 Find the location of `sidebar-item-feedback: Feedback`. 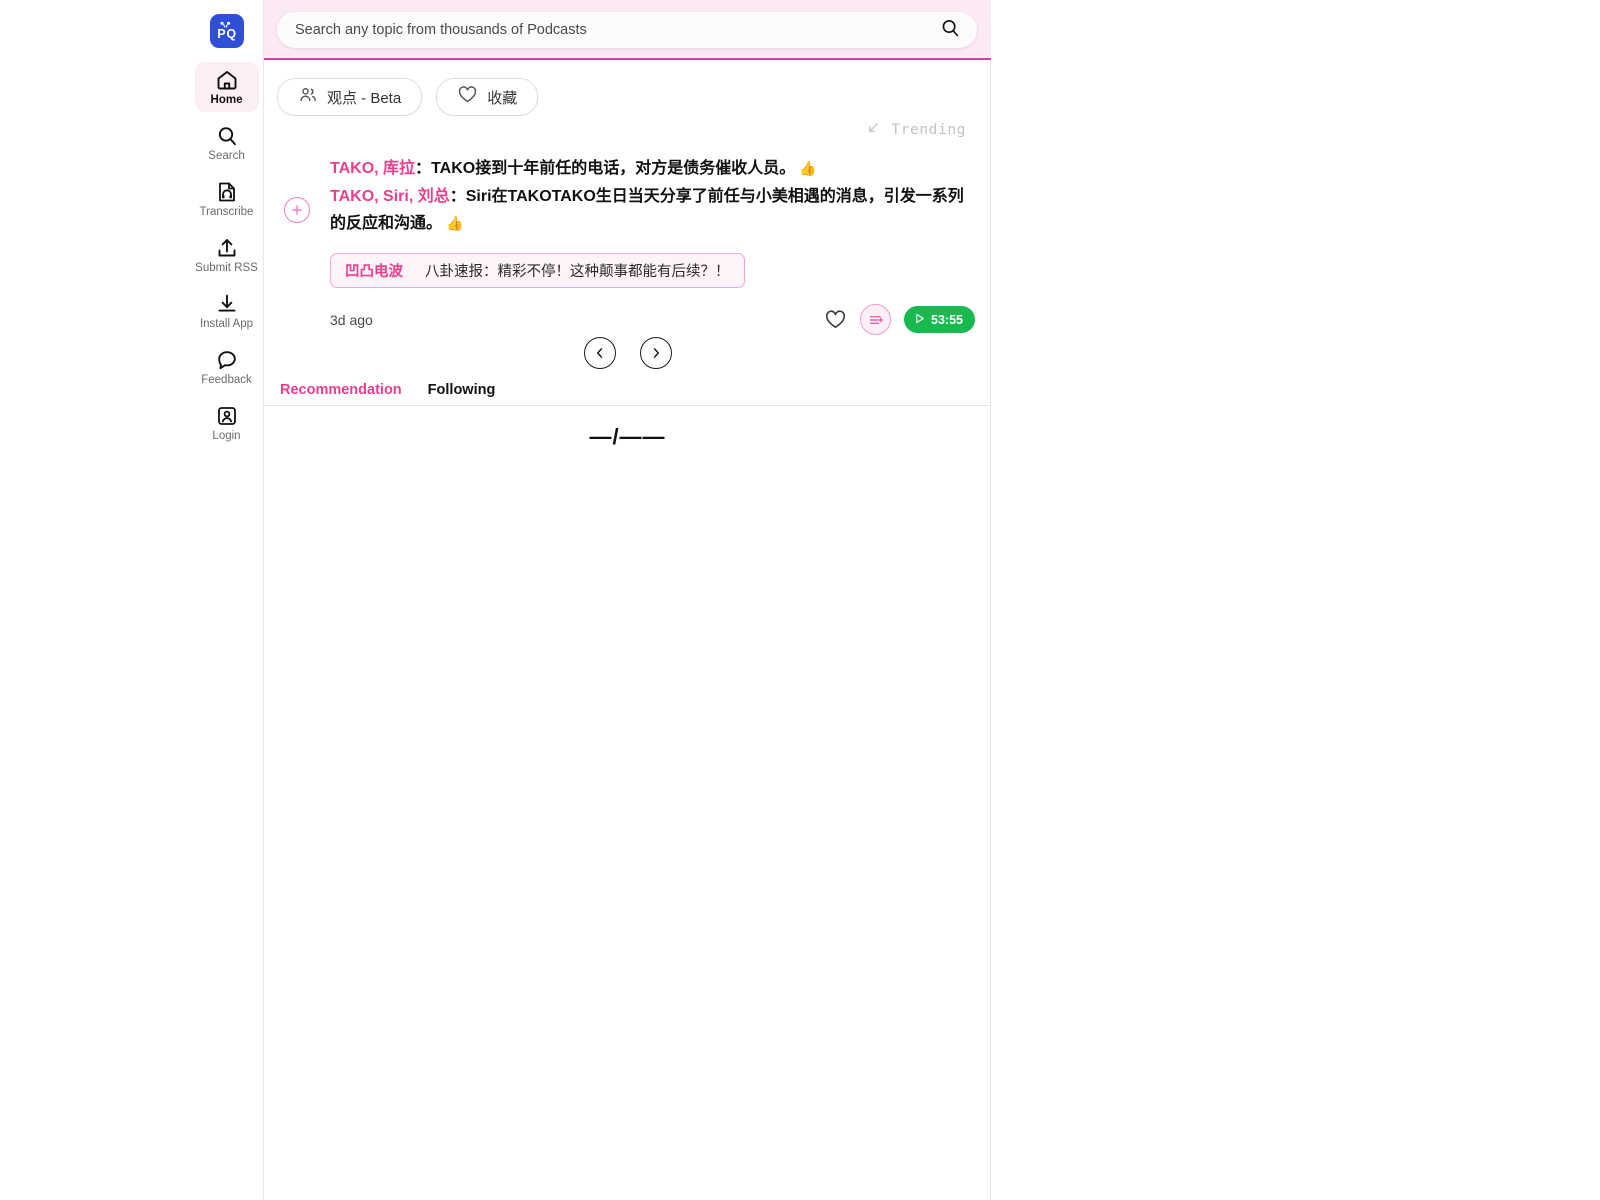

sidebar-item-feedback: Feedback is located at coordinates (227, 367).